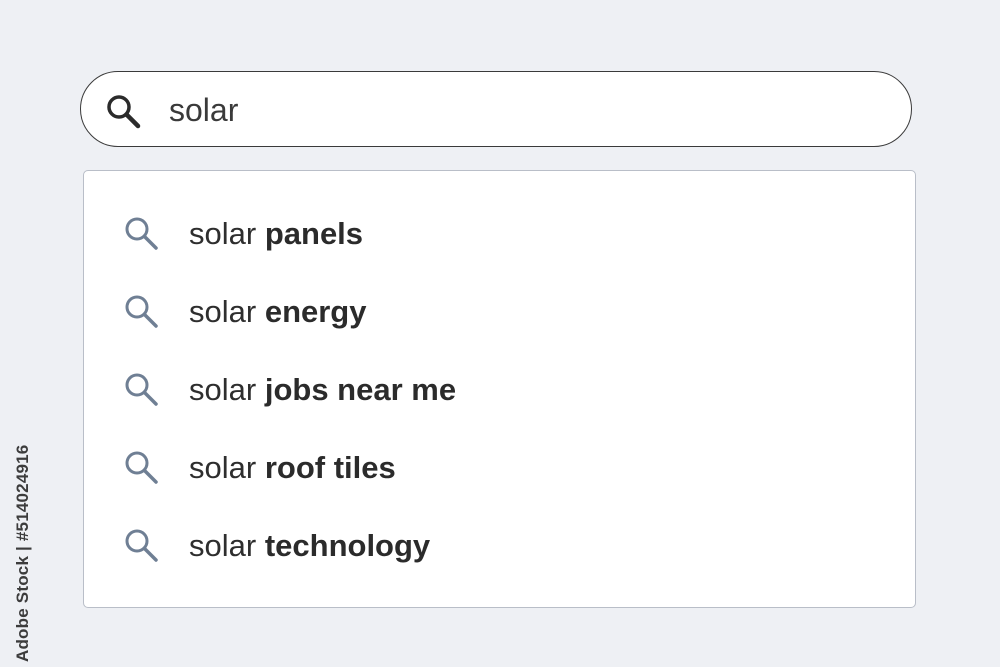 This screenshot has height=667, width=1000. What do you see at coordinates (315, 311) in the screenshot?
I see `suggestion-completion: energy` at bounding box center [315, 311].